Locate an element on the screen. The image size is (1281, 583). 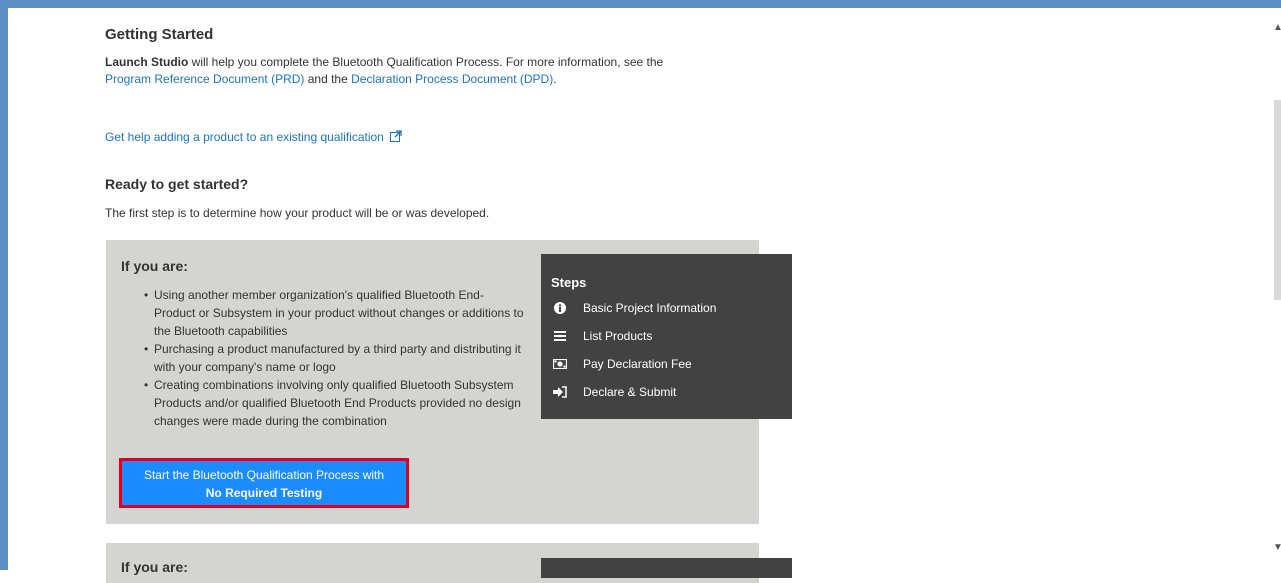
step-item: List Products is located at coordinates (601, 336).